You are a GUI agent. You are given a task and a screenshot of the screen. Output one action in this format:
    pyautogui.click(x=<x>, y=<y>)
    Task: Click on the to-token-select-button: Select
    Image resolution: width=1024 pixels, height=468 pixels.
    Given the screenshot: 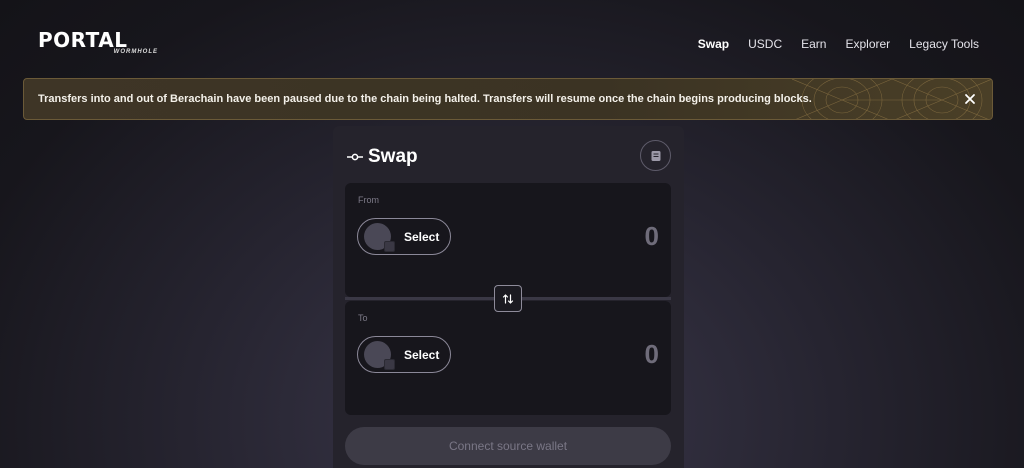 What is the action you would take?
    pyautogui.click(x=404, y=354)
    